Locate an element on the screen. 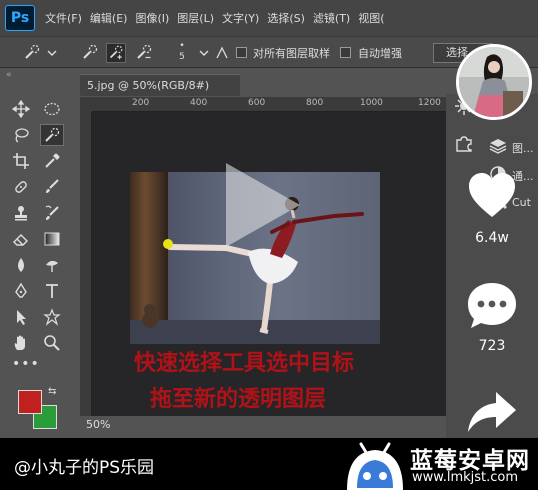 The height and width of the screenshot is (490, 538). marquee-ellipse-icon is located at coordinates (52, 109).